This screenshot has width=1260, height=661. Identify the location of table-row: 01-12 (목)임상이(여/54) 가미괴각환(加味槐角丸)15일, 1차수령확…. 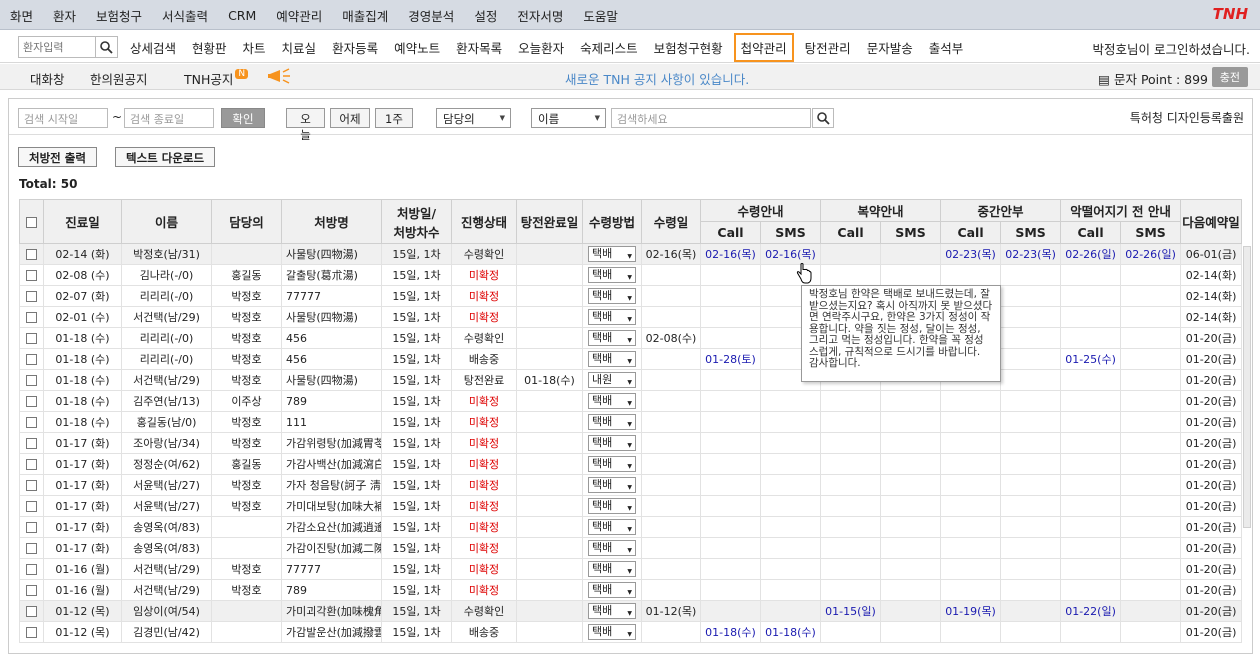
(631, 611).